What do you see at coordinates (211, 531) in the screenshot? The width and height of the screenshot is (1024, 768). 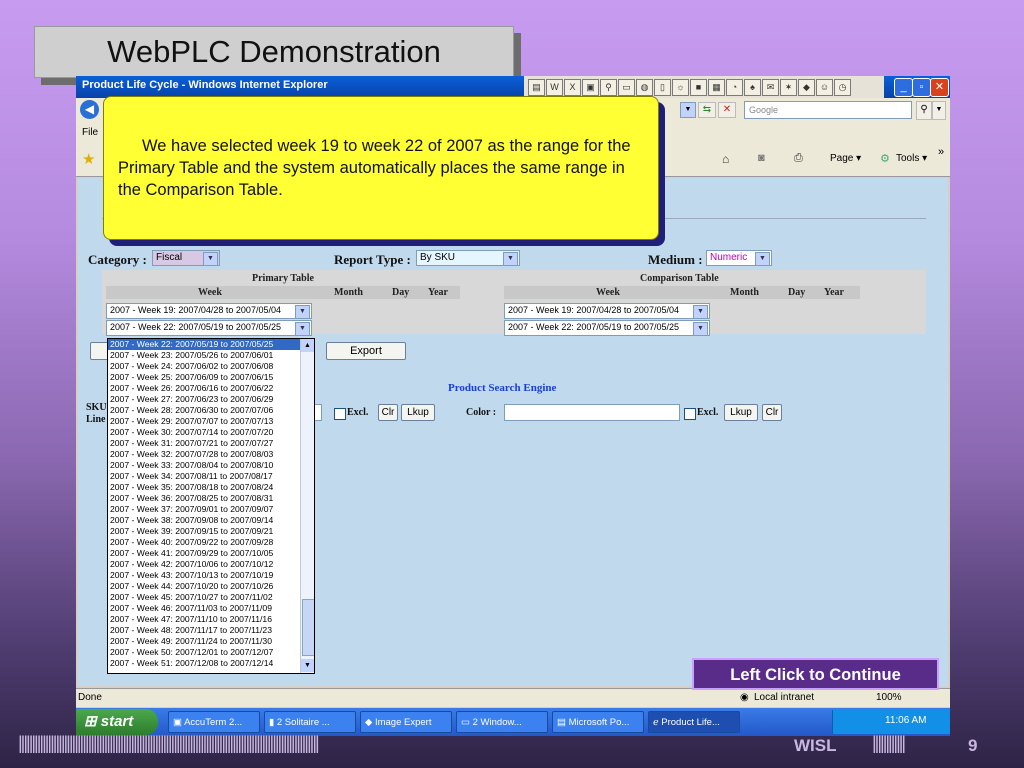 I see `week-option: 2007 - Week 39: 2007/09/15 to 2007/09/21` at bounding box center [211, 531].